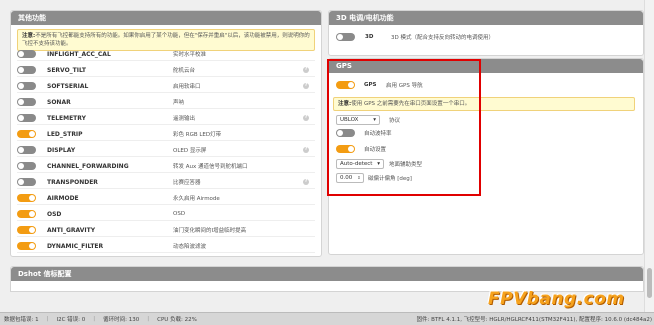 This screenshot has height=325, width=654. I want to click on feature-name: TELEMETRY, so click(66, 118).